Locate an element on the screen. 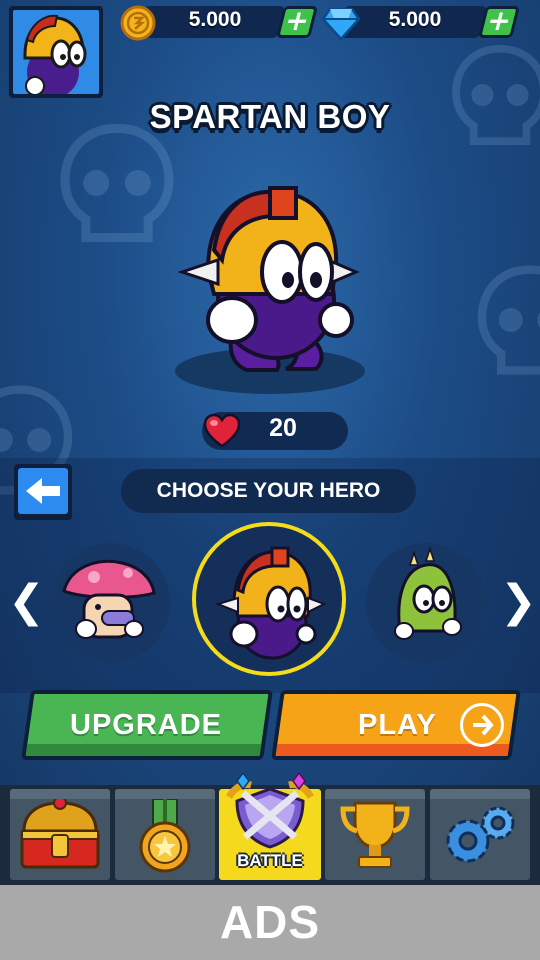 Image resolution: width=540 pixels, height=960 pixels. mushroom-hero-icon is located at coordinates (109, 599).